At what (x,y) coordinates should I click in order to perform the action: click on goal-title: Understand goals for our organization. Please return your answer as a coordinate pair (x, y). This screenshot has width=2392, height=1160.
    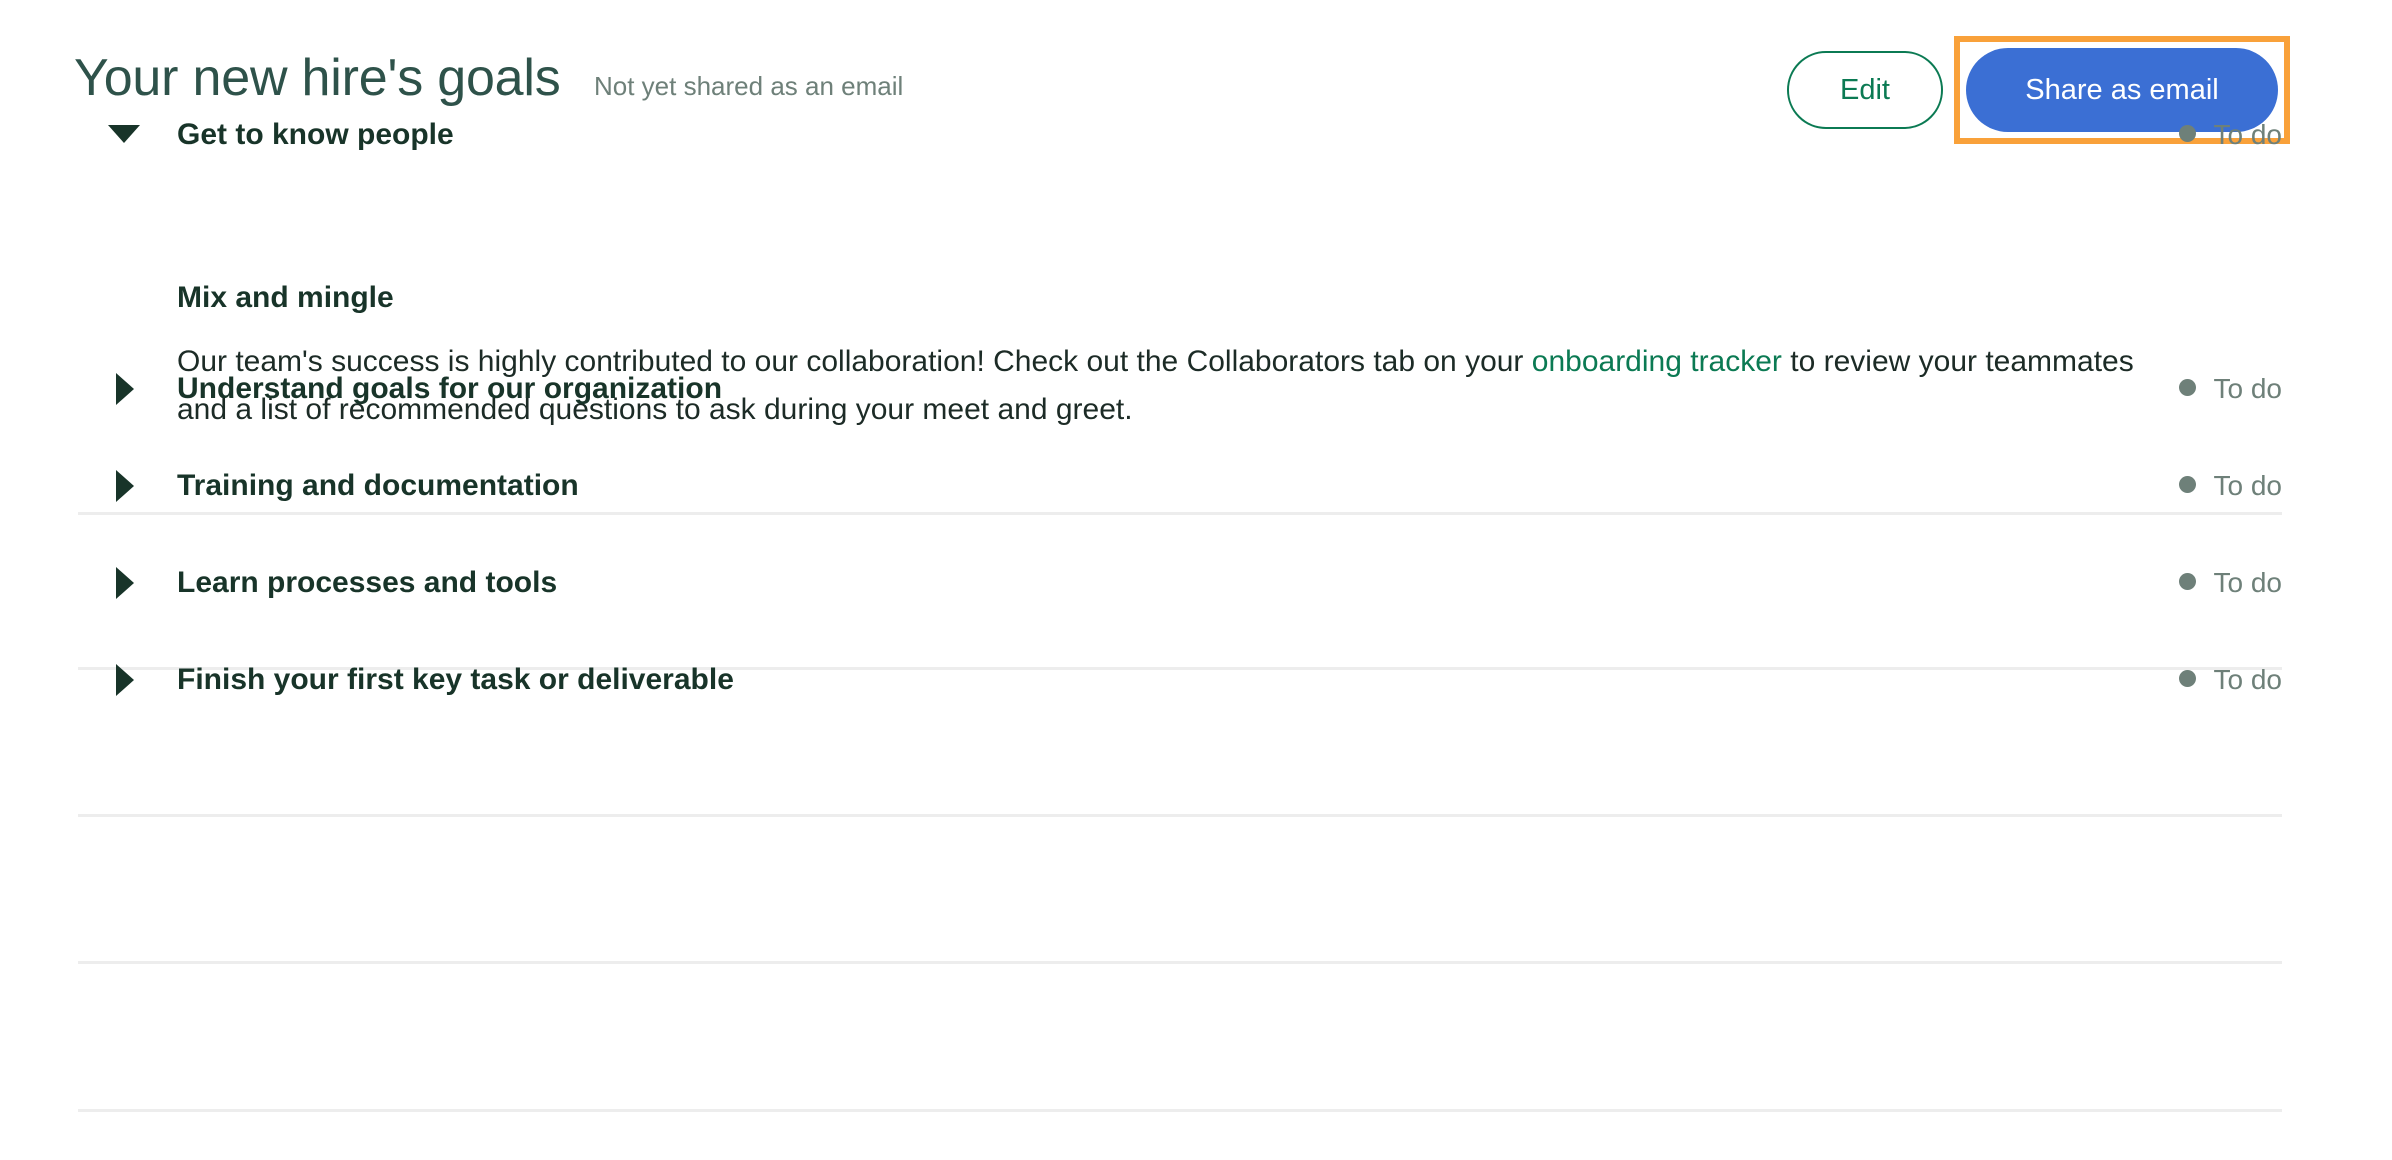
    Looking at the image, I should click on (450, 388).